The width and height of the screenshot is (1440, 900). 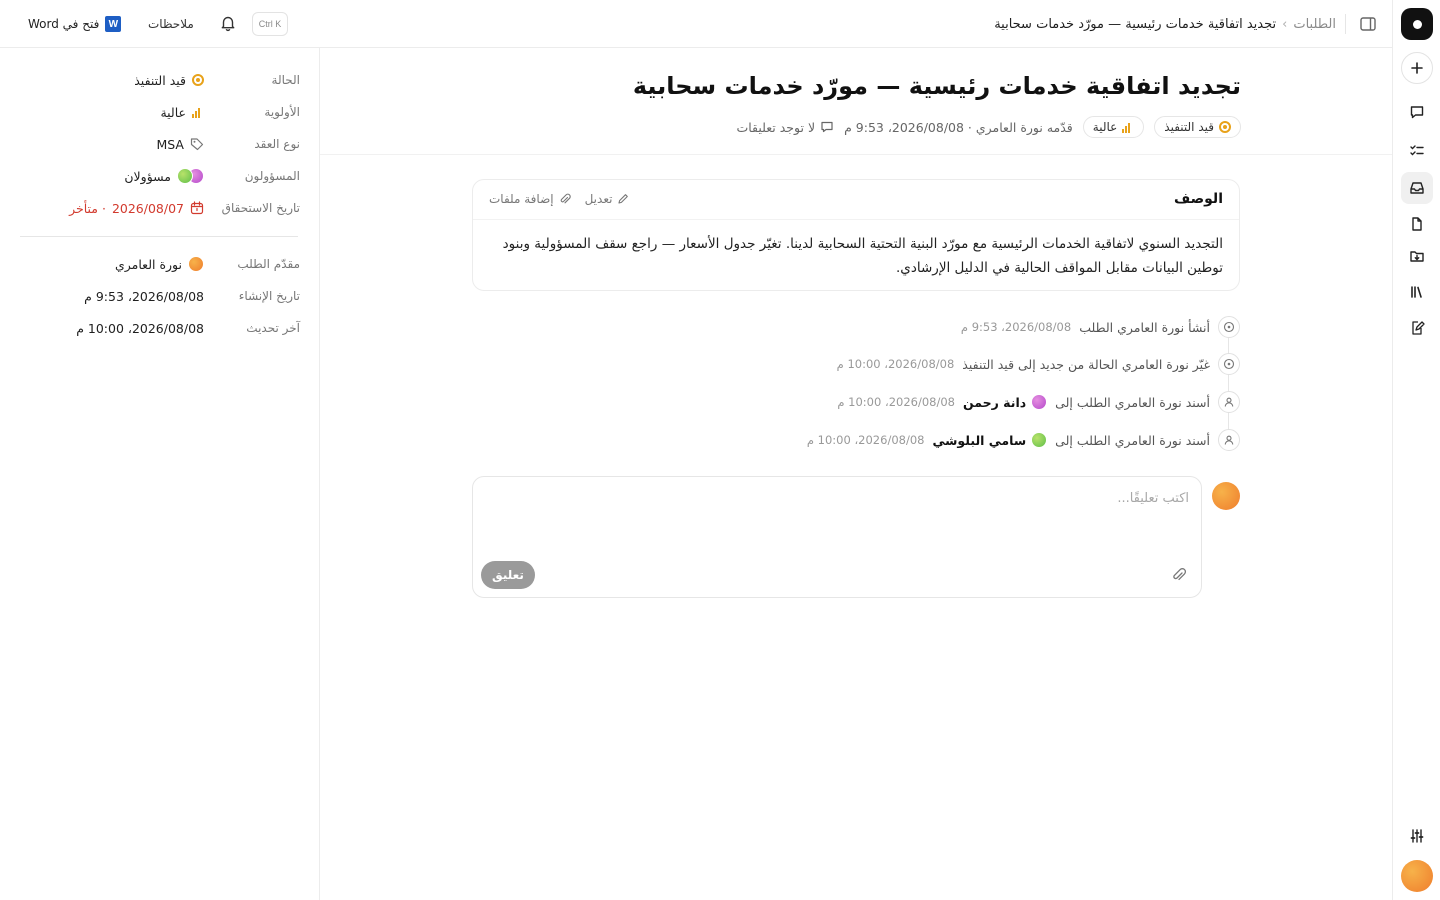 I want to click on tag-icon, so click(x=197, y=144).